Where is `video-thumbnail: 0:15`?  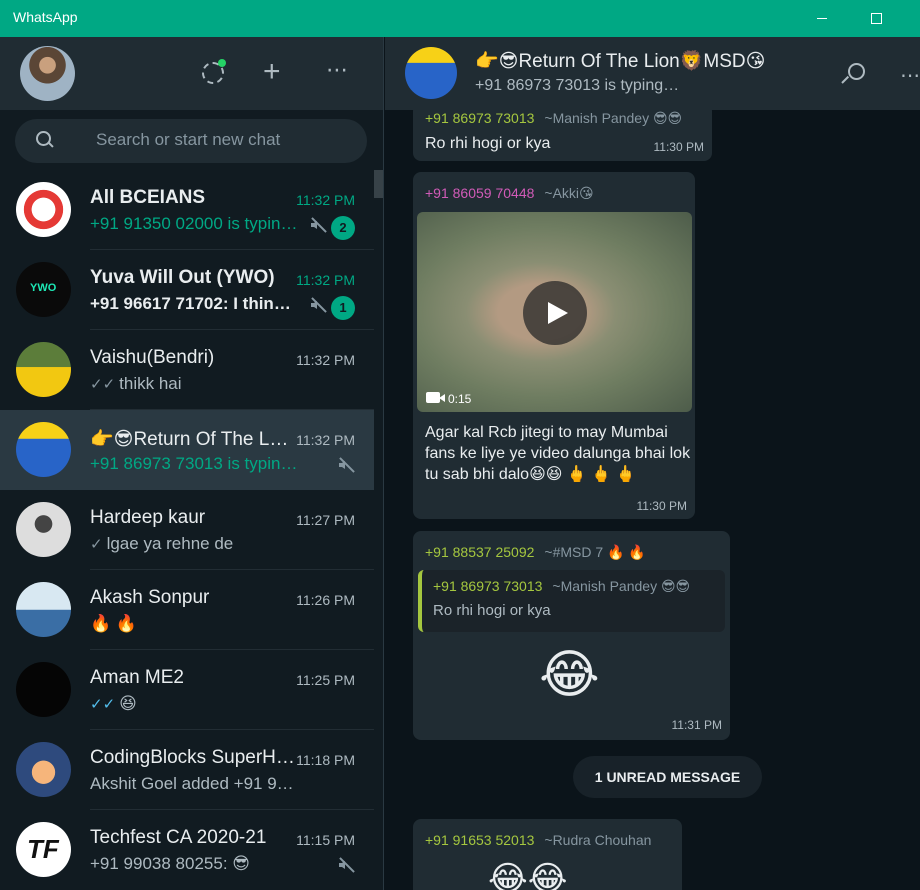 video-thumbnail: 0:15 is located at coordinates (554, 312).